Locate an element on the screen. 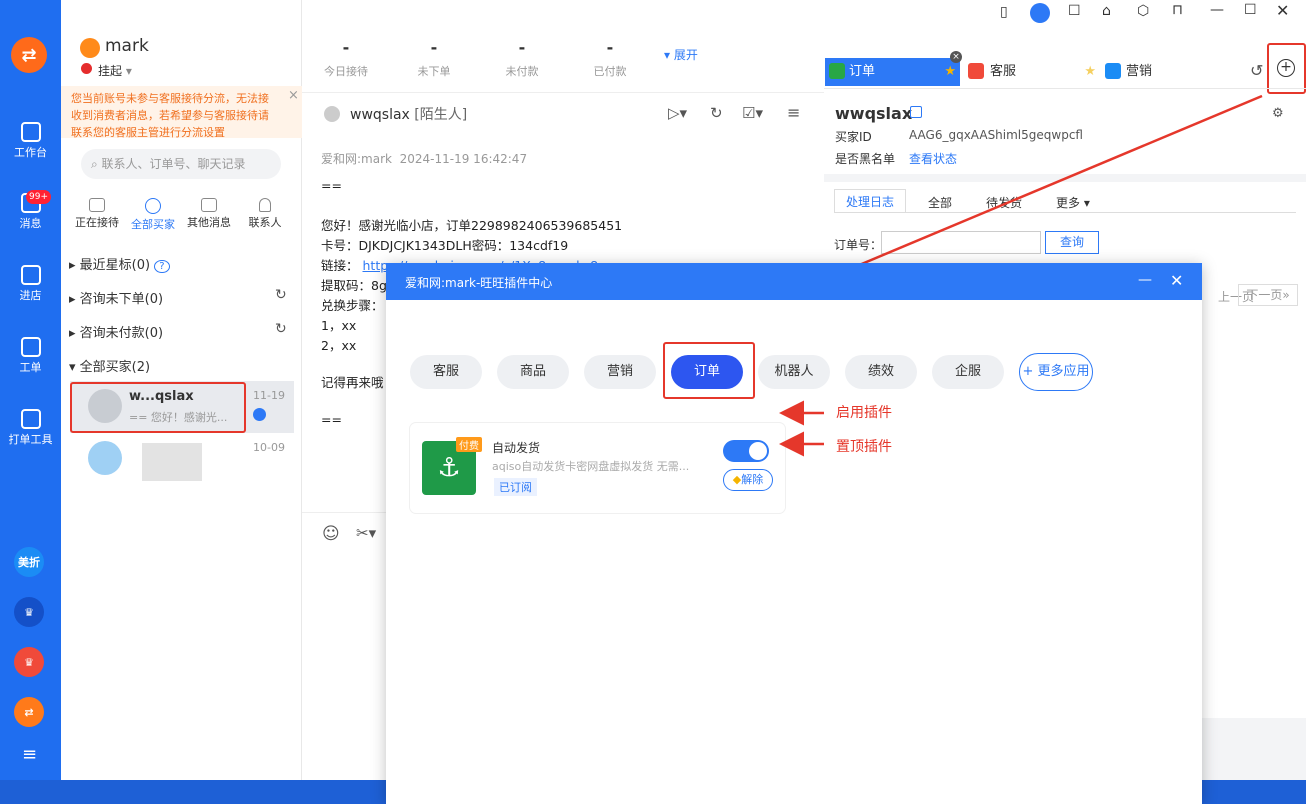 This screenshot has width=1306, height=804. buyer-id: AAG6_gqxAAShiml5geqwpcfl is located at coordinates (996, 135).